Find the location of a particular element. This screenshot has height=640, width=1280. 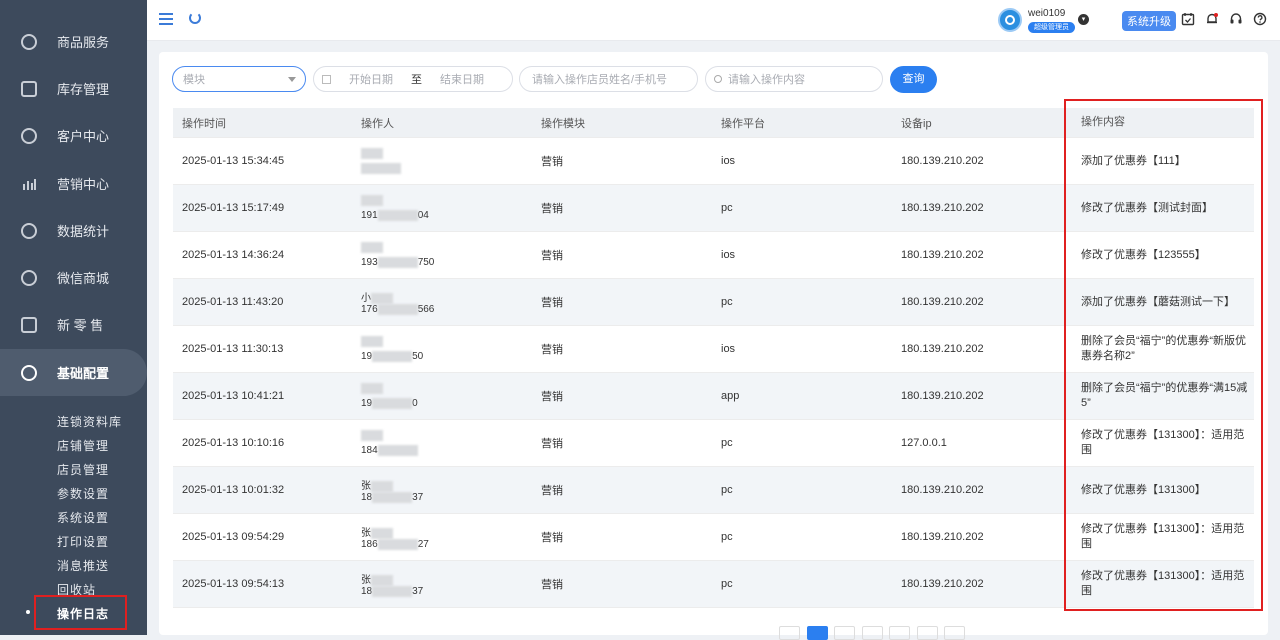

avatar is located at coordinates (1010, 20).